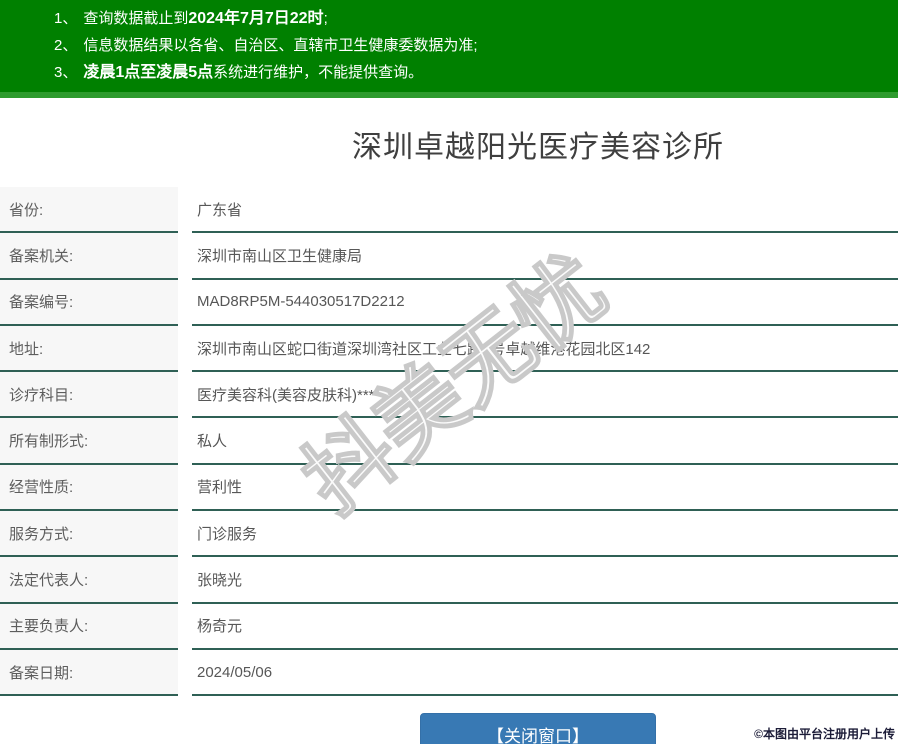 The image size is (898, 744). I want to click on row-value: 门诊服务, so click(545, 534).